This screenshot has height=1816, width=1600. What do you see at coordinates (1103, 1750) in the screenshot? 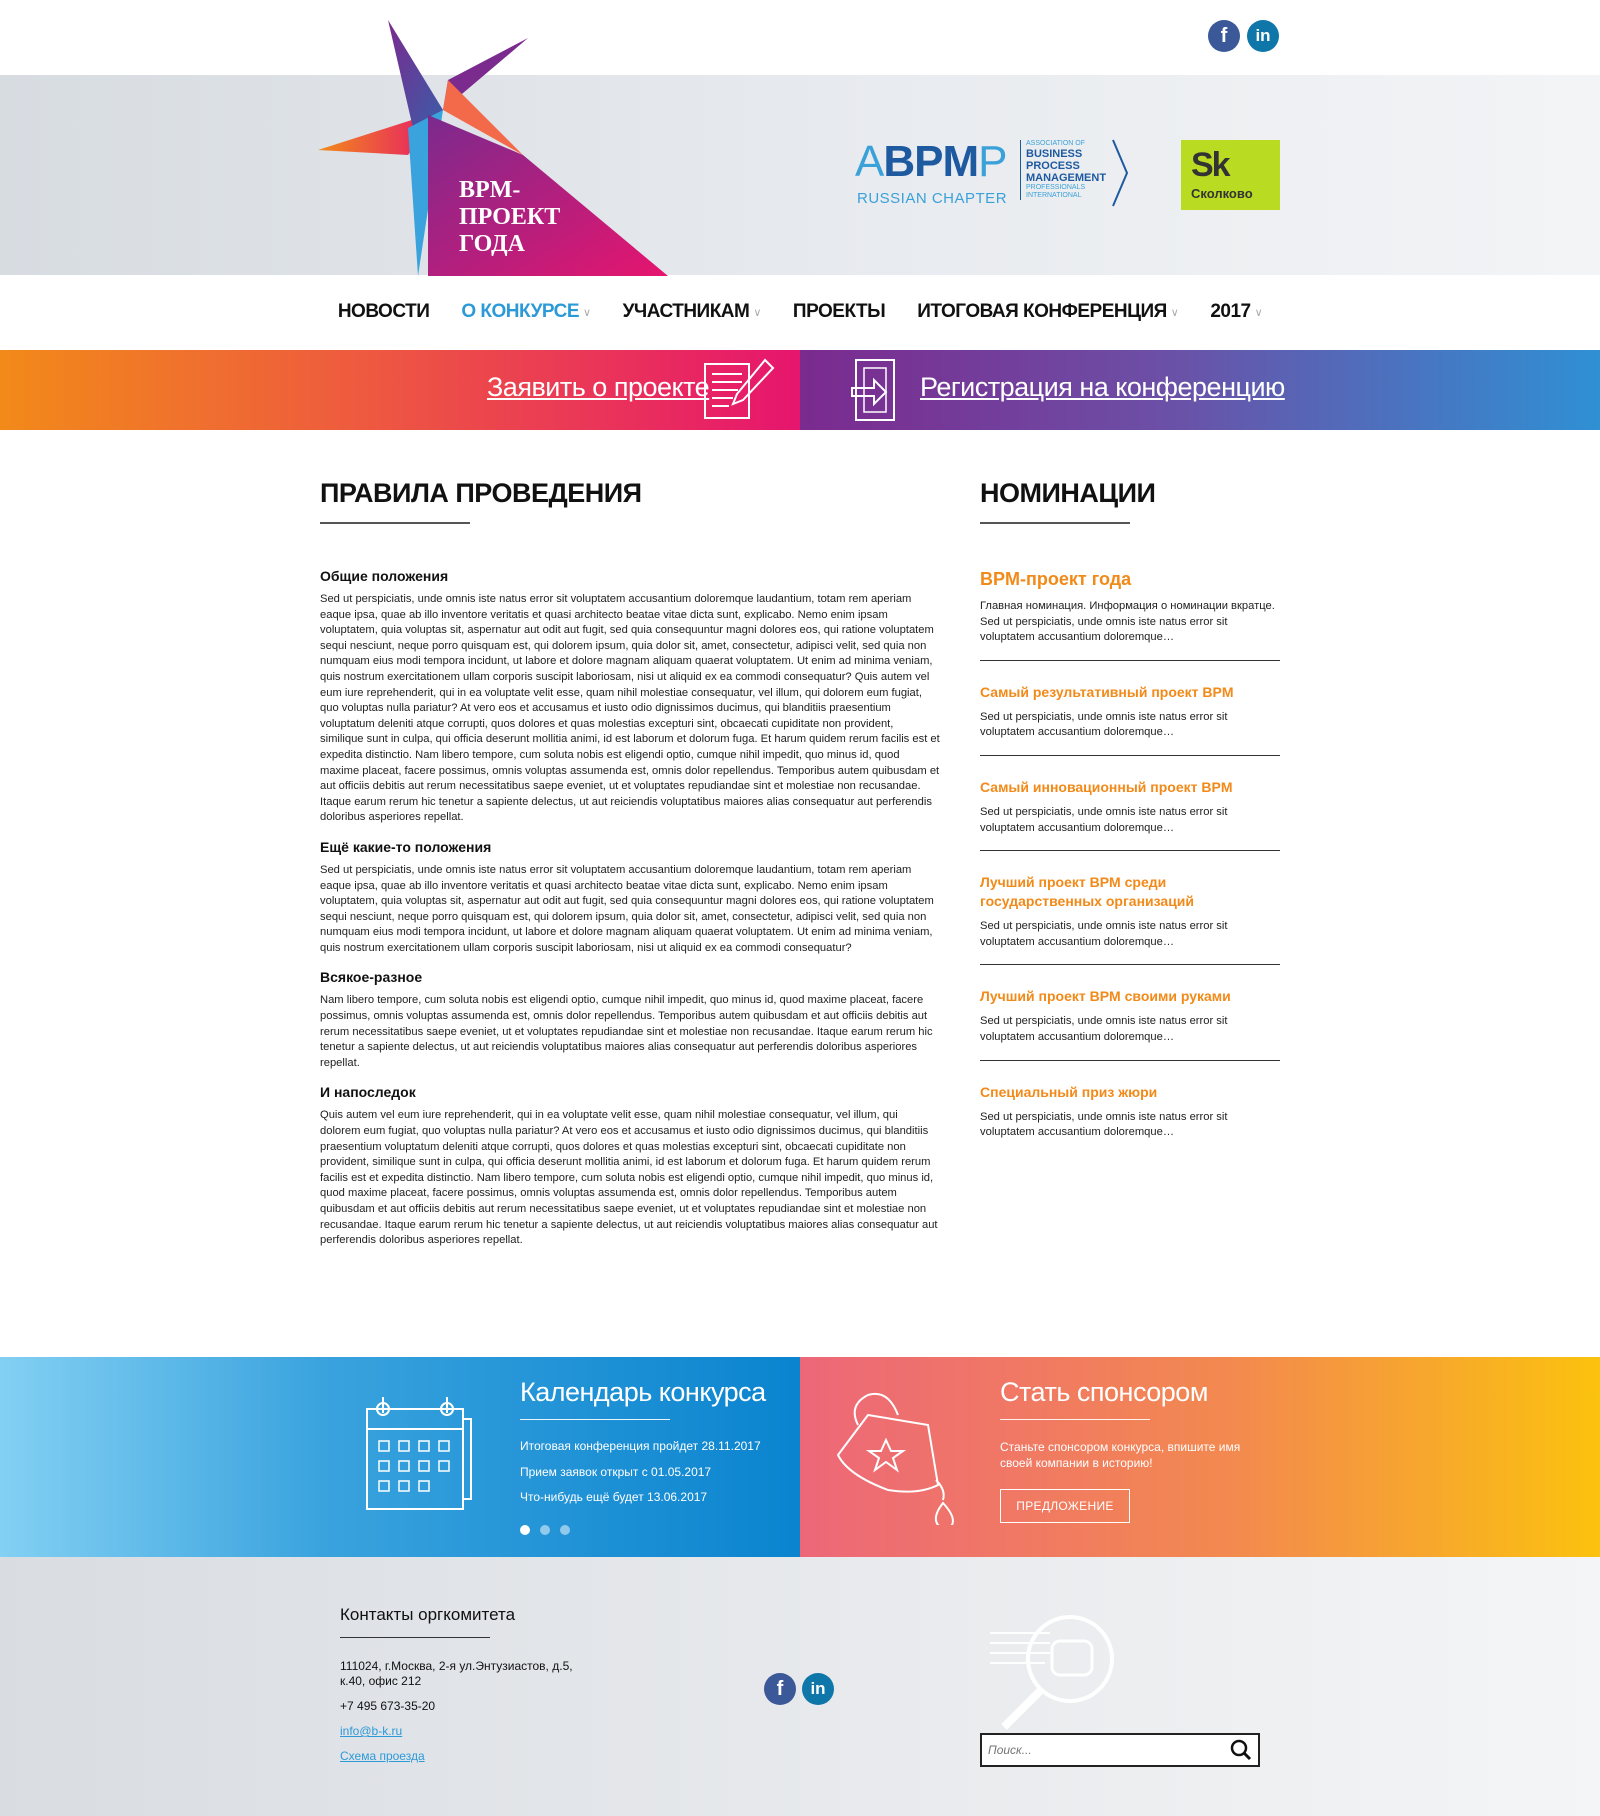
I see `search-input` at bounding box center [1103, 1750].